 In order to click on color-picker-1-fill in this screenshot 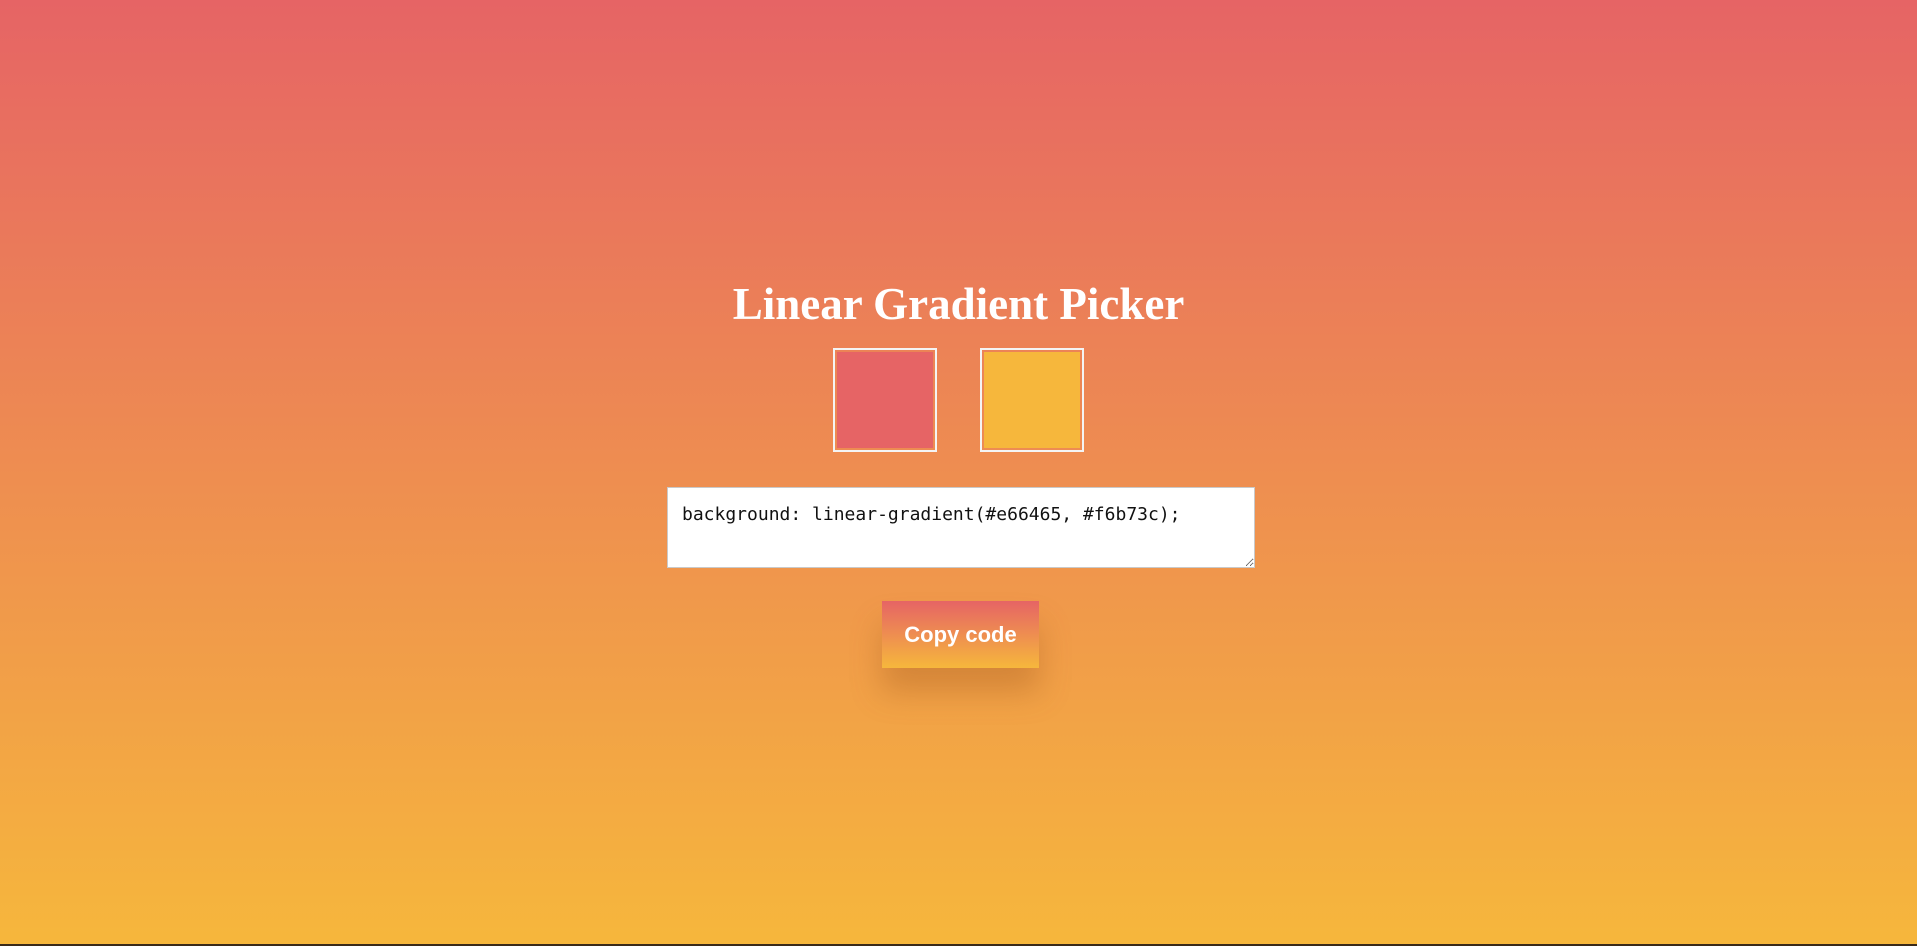, I will do `click(885, 400)`.